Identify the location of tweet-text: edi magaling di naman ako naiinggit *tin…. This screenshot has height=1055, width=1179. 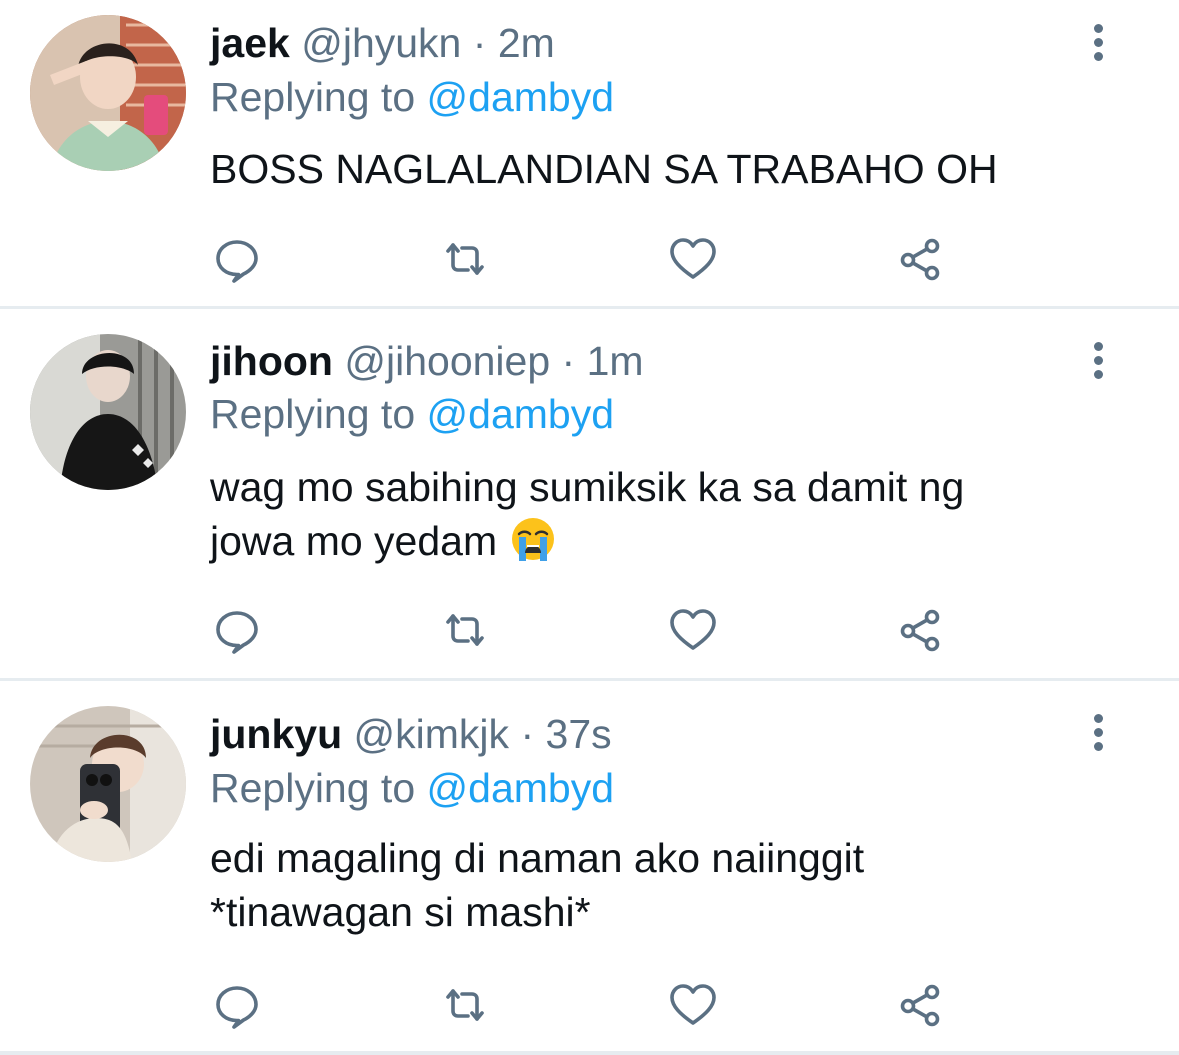
(660, 885).